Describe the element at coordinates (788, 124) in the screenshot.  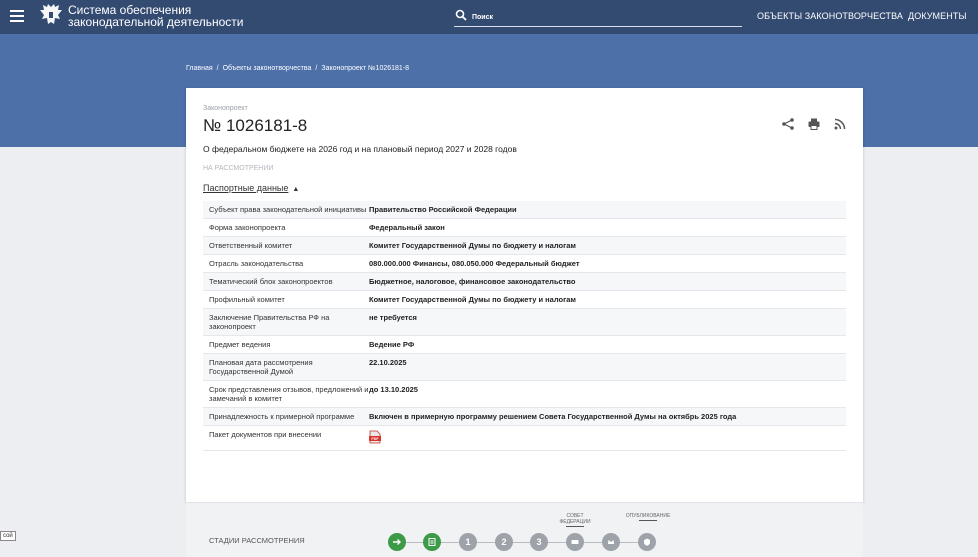
I see `share-icon` at that location.